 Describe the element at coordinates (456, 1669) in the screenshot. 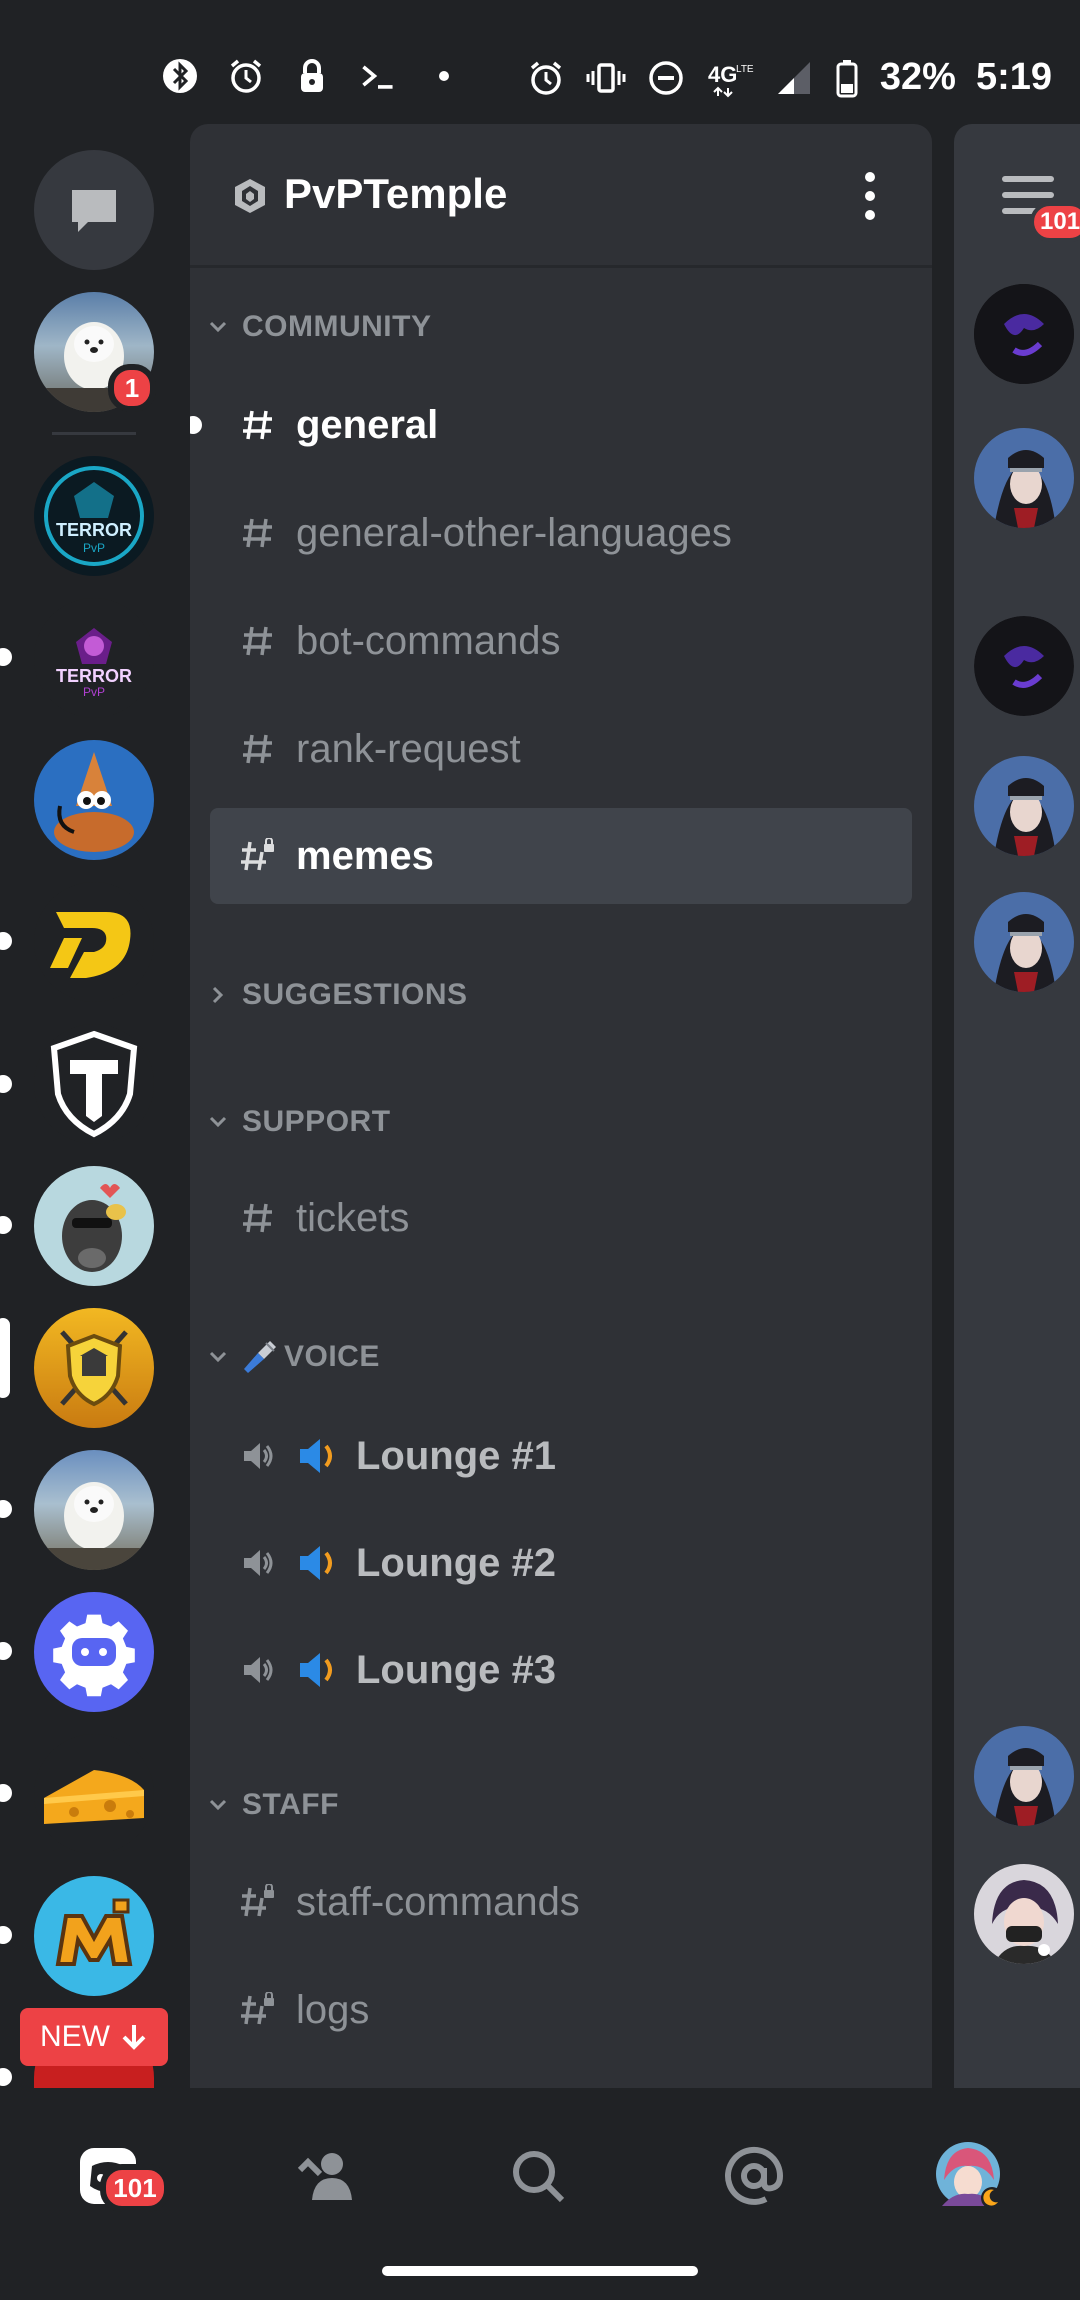

I see `channel-label: Lounge #3` at that location.